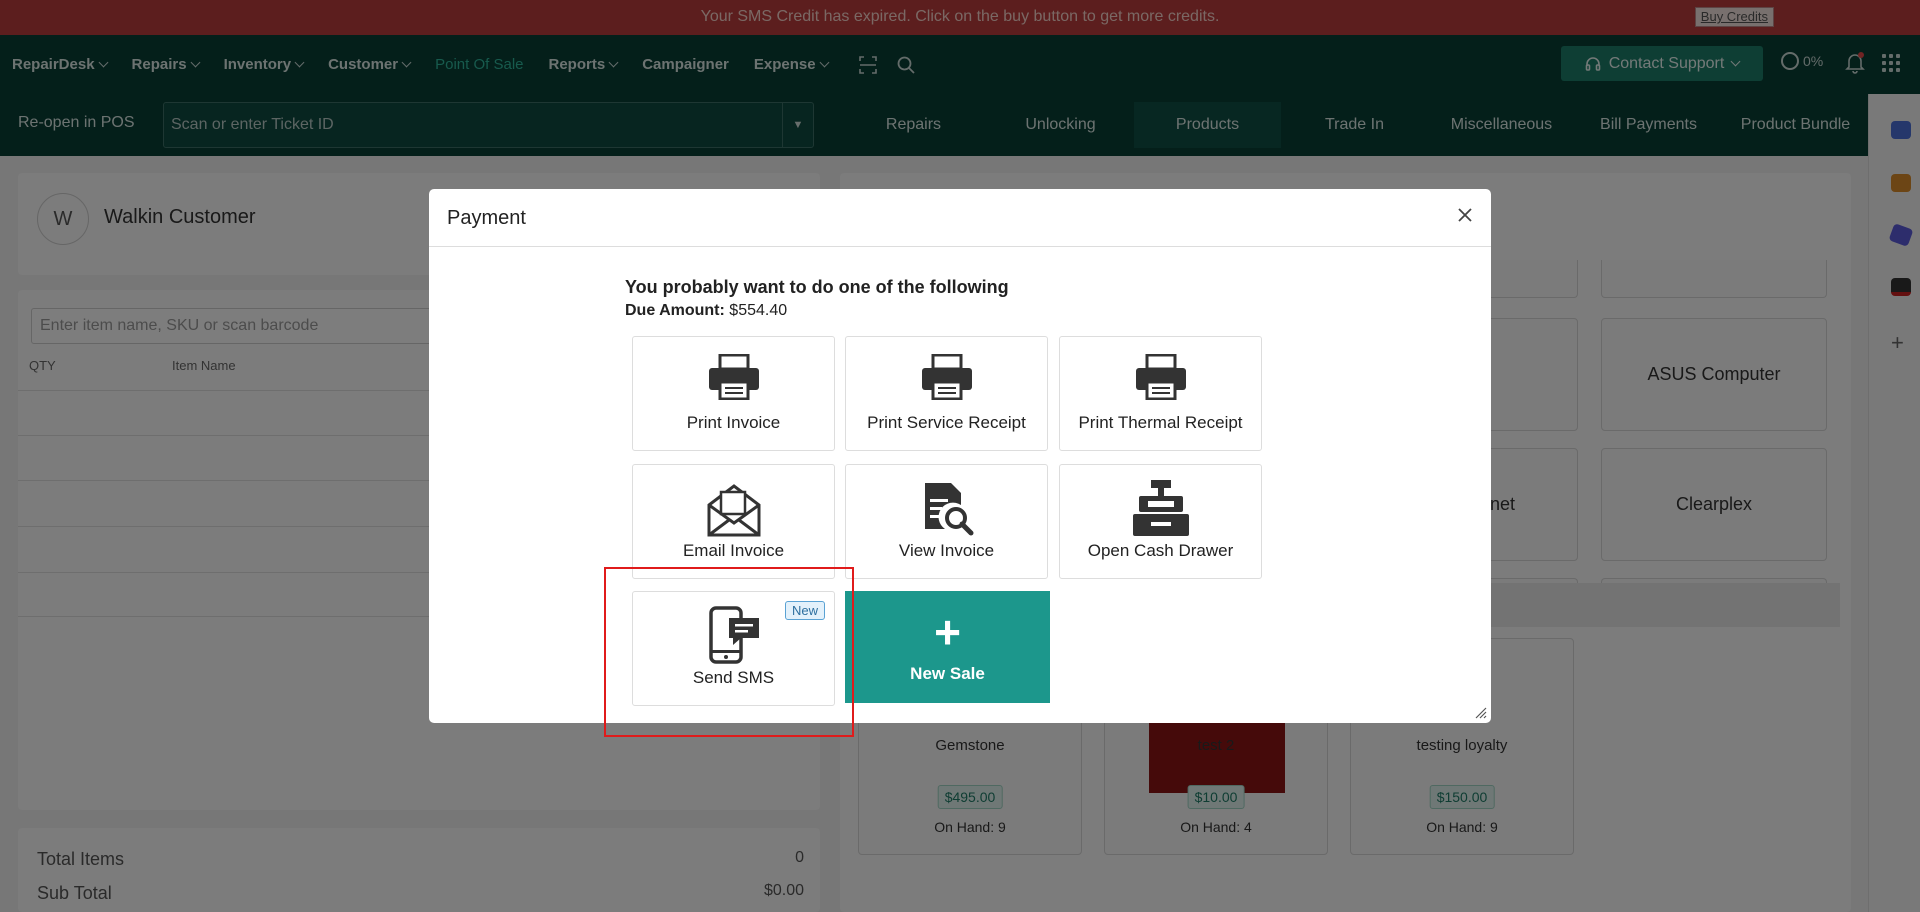 This screenshot has height=912, width=1920. I want to click on print-invoice-button: Print Invoice, so click(733, 393).